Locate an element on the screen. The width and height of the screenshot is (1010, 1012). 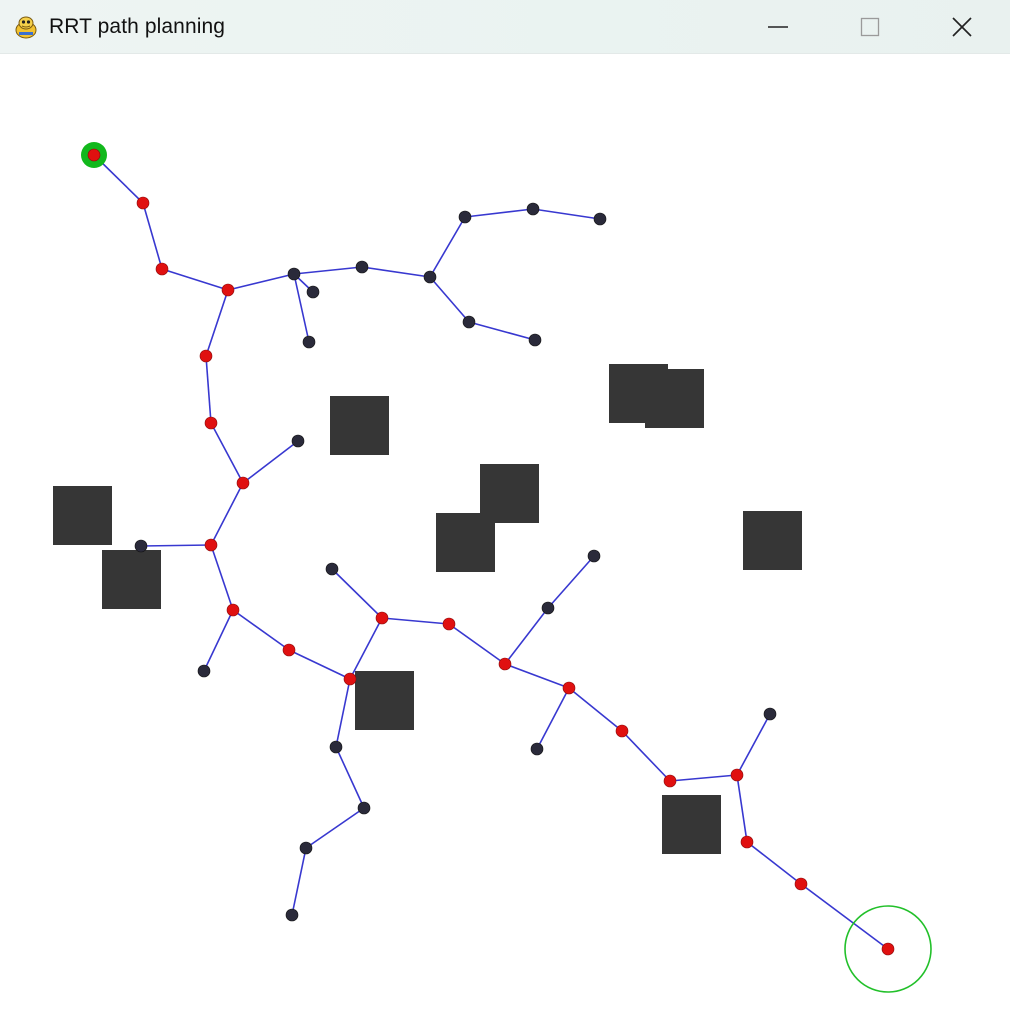
pygame-snake-icon is located at coordinates (26, 27).